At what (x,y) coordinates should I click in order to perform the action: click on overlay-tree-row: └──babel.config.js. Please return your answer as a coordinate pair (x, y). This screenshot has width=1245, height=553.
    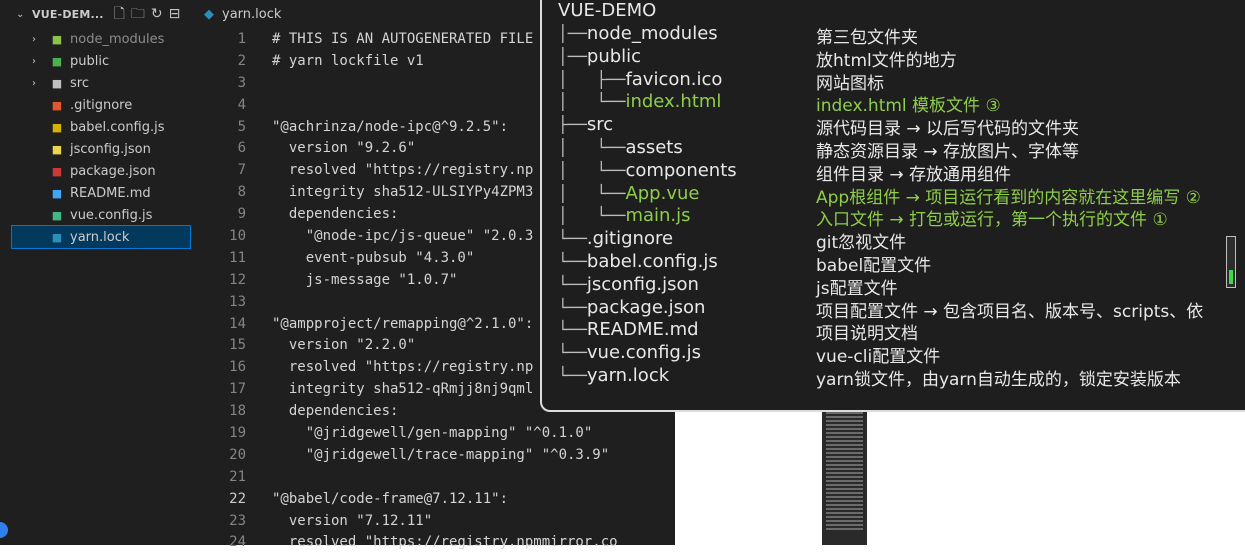
    Looking at the image, I should click on (638, 261).